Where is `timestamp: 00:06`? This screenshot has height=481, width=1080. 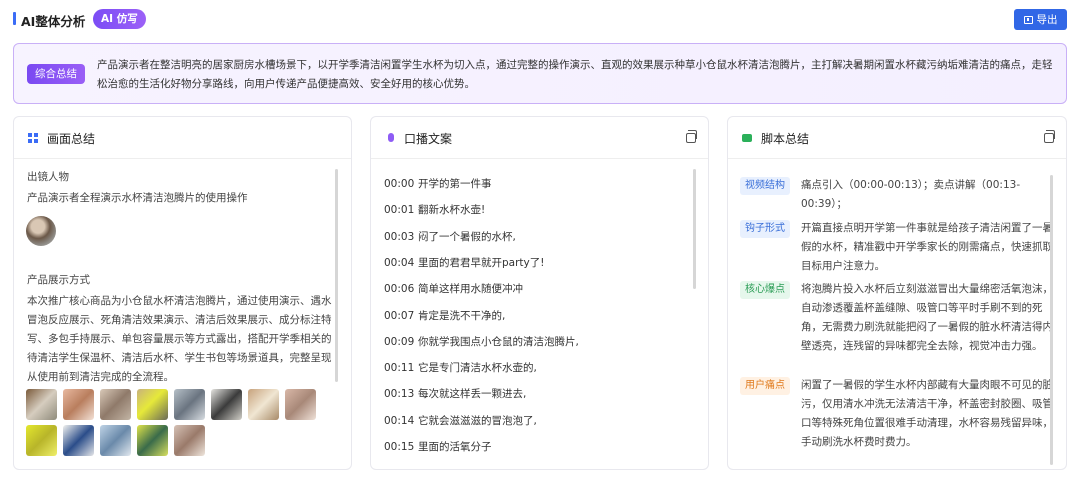 timestamp: 00:06 is located at coordinates (399, 289).